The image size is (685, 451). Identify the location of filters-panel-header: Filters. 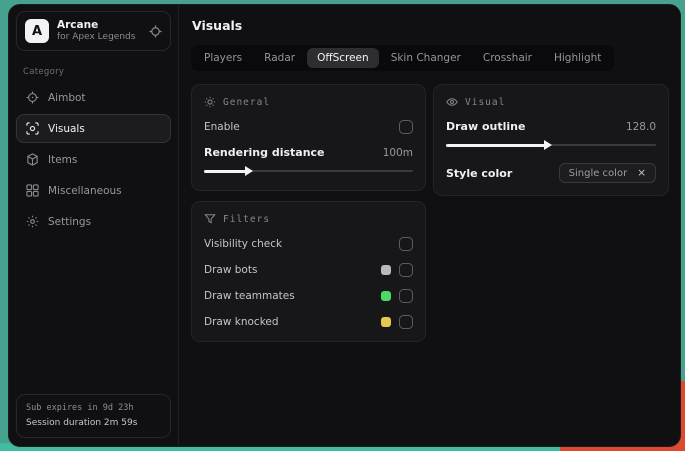
(308, 219).